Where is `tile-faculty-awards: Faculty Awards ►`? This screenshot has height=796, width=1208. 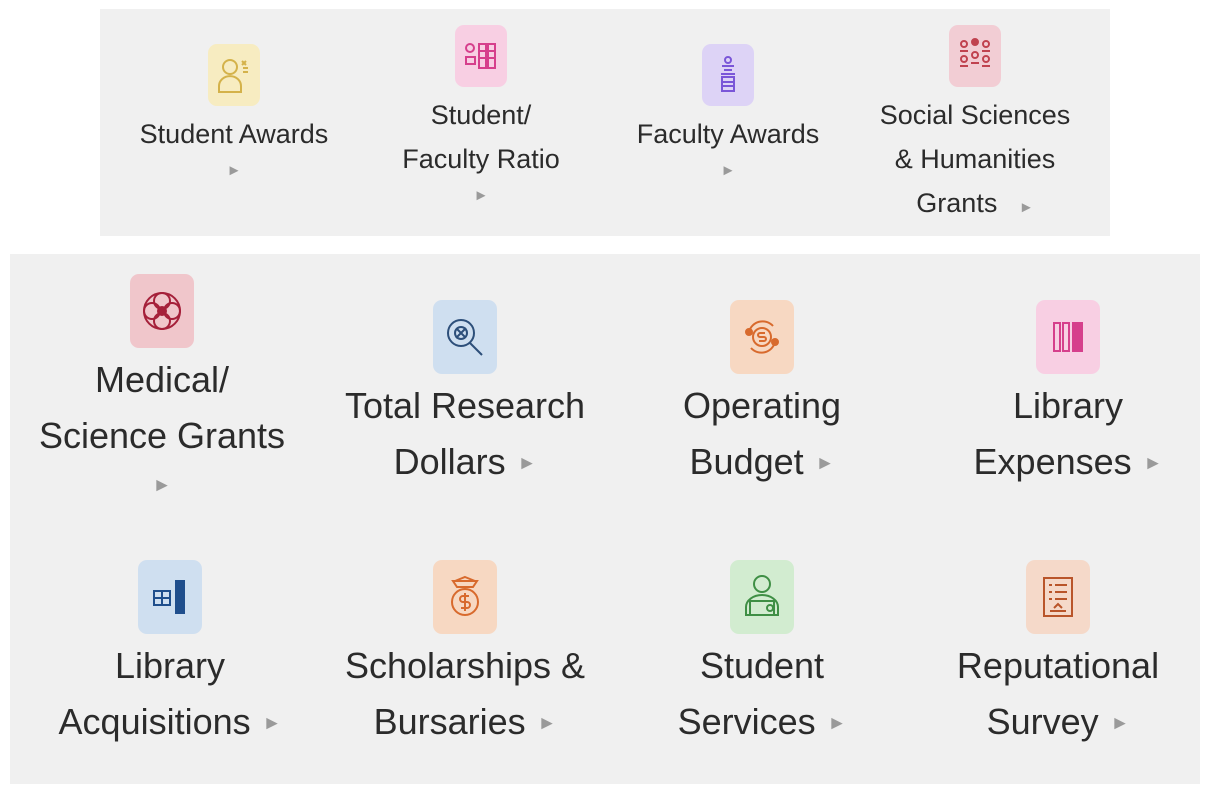
tile-faculty-awards: Faculty Awards ► is located at coordinates (728, 115).